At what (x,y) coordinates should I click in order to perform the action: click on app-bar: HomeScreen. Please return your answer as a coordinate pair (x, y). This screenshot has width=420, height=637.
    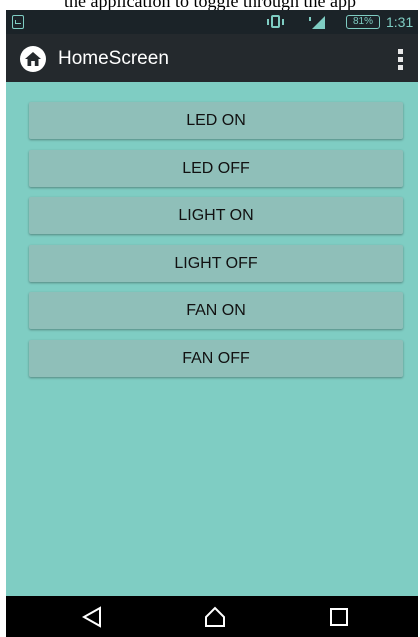
    Looking at the image, I should click on (212, 58).